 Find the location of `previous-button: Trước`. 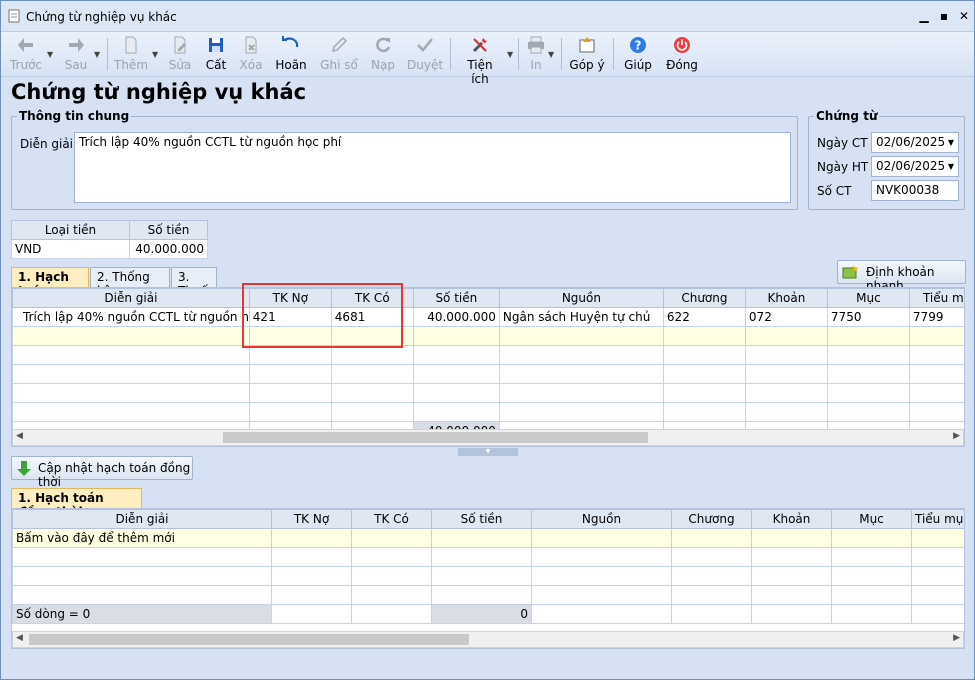

previous-button: Trước is located at coordinates (26, 55).